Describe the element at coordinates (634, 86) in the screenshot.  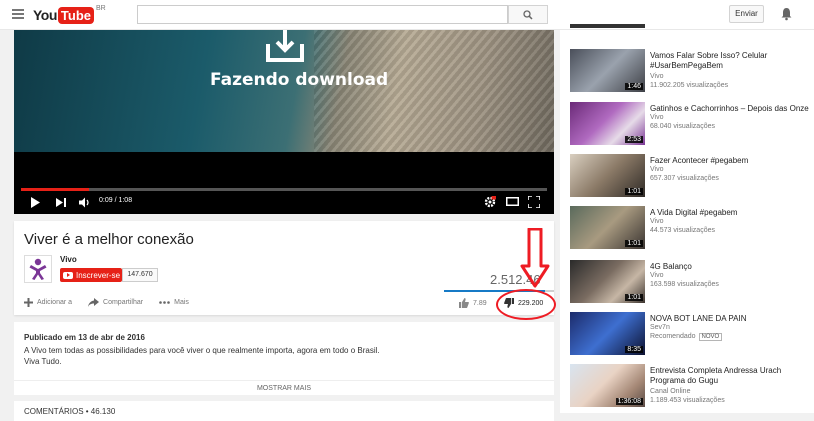
I see `video-duration: 1:46` at that location.